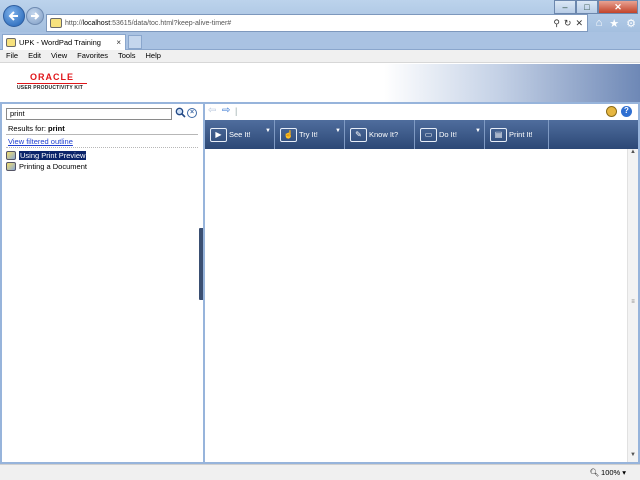 This screenshot has width=640, height=480. Describe the element at coordinates (53, 155) in the screenshot. I see `topic-label: Using Print Preview` at that location.